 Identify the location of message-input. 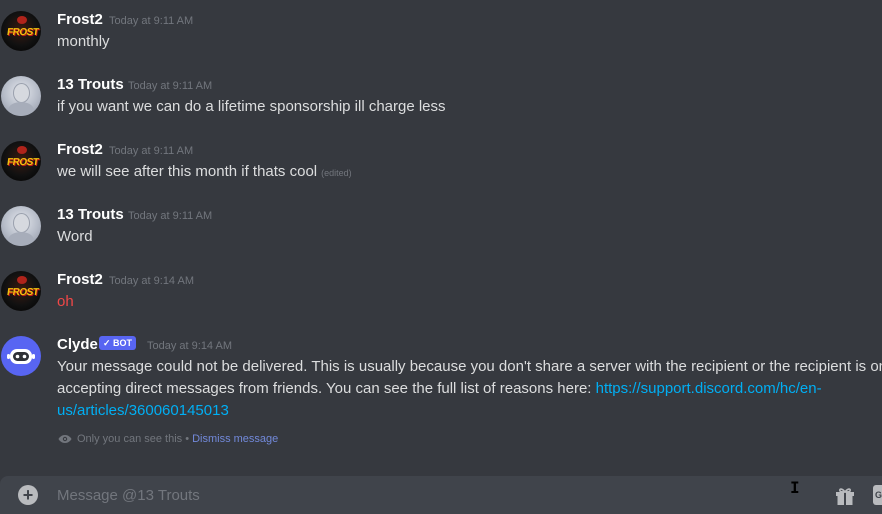
(407, 495).